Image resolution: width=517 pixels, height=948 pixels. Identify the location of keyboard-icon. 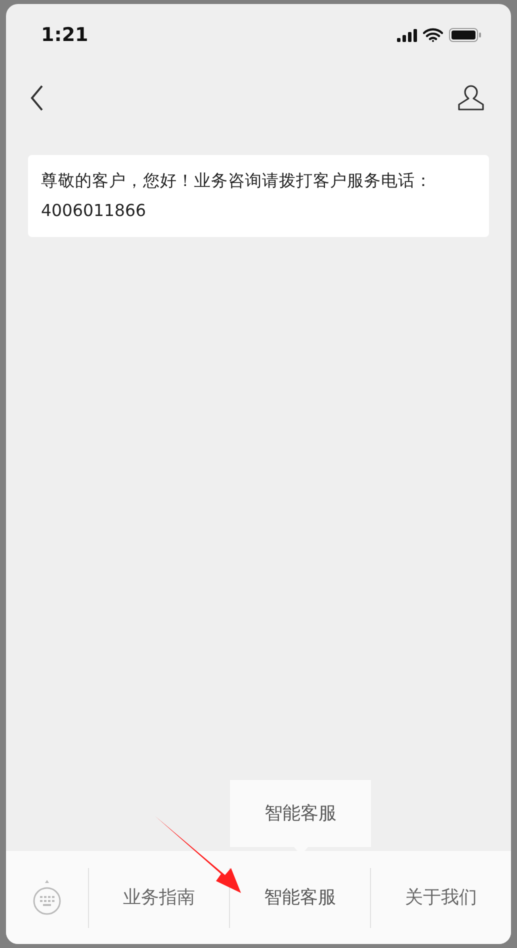
(47, 898).